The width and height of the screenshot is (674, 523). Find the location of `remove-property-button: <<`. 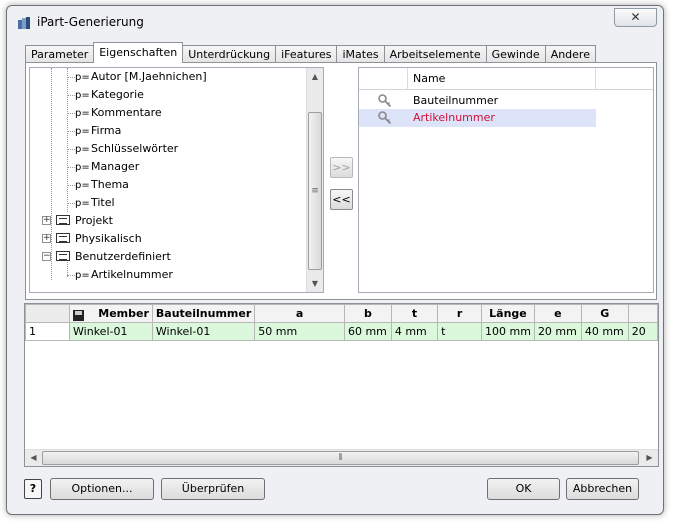

remove-property-button: << is located at coordinates (341, 199).